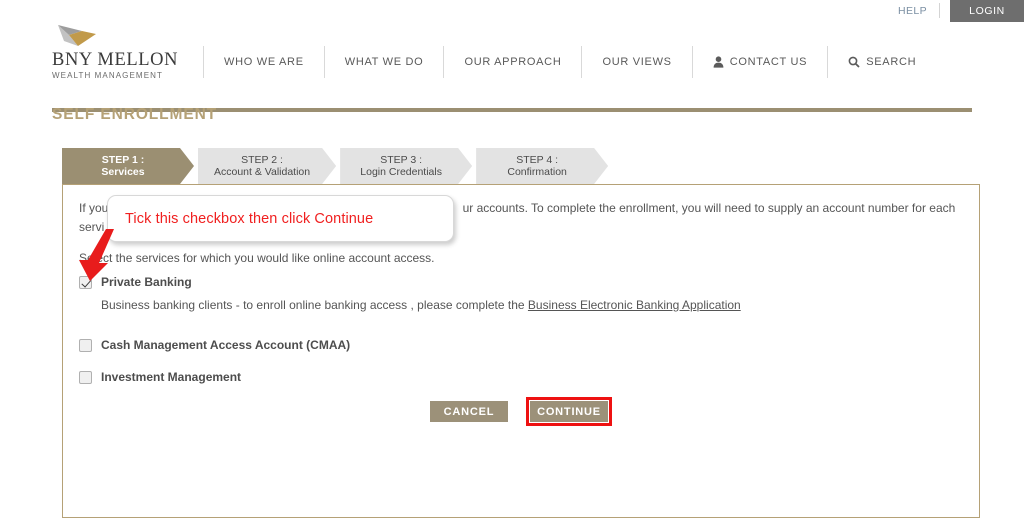 This screenshot has width=1024, height=531. What do you see at coordinates (521, 282) in the screenshot?
I see `service-row-private-banking: Private Banking` at bounding box center [521, 282].